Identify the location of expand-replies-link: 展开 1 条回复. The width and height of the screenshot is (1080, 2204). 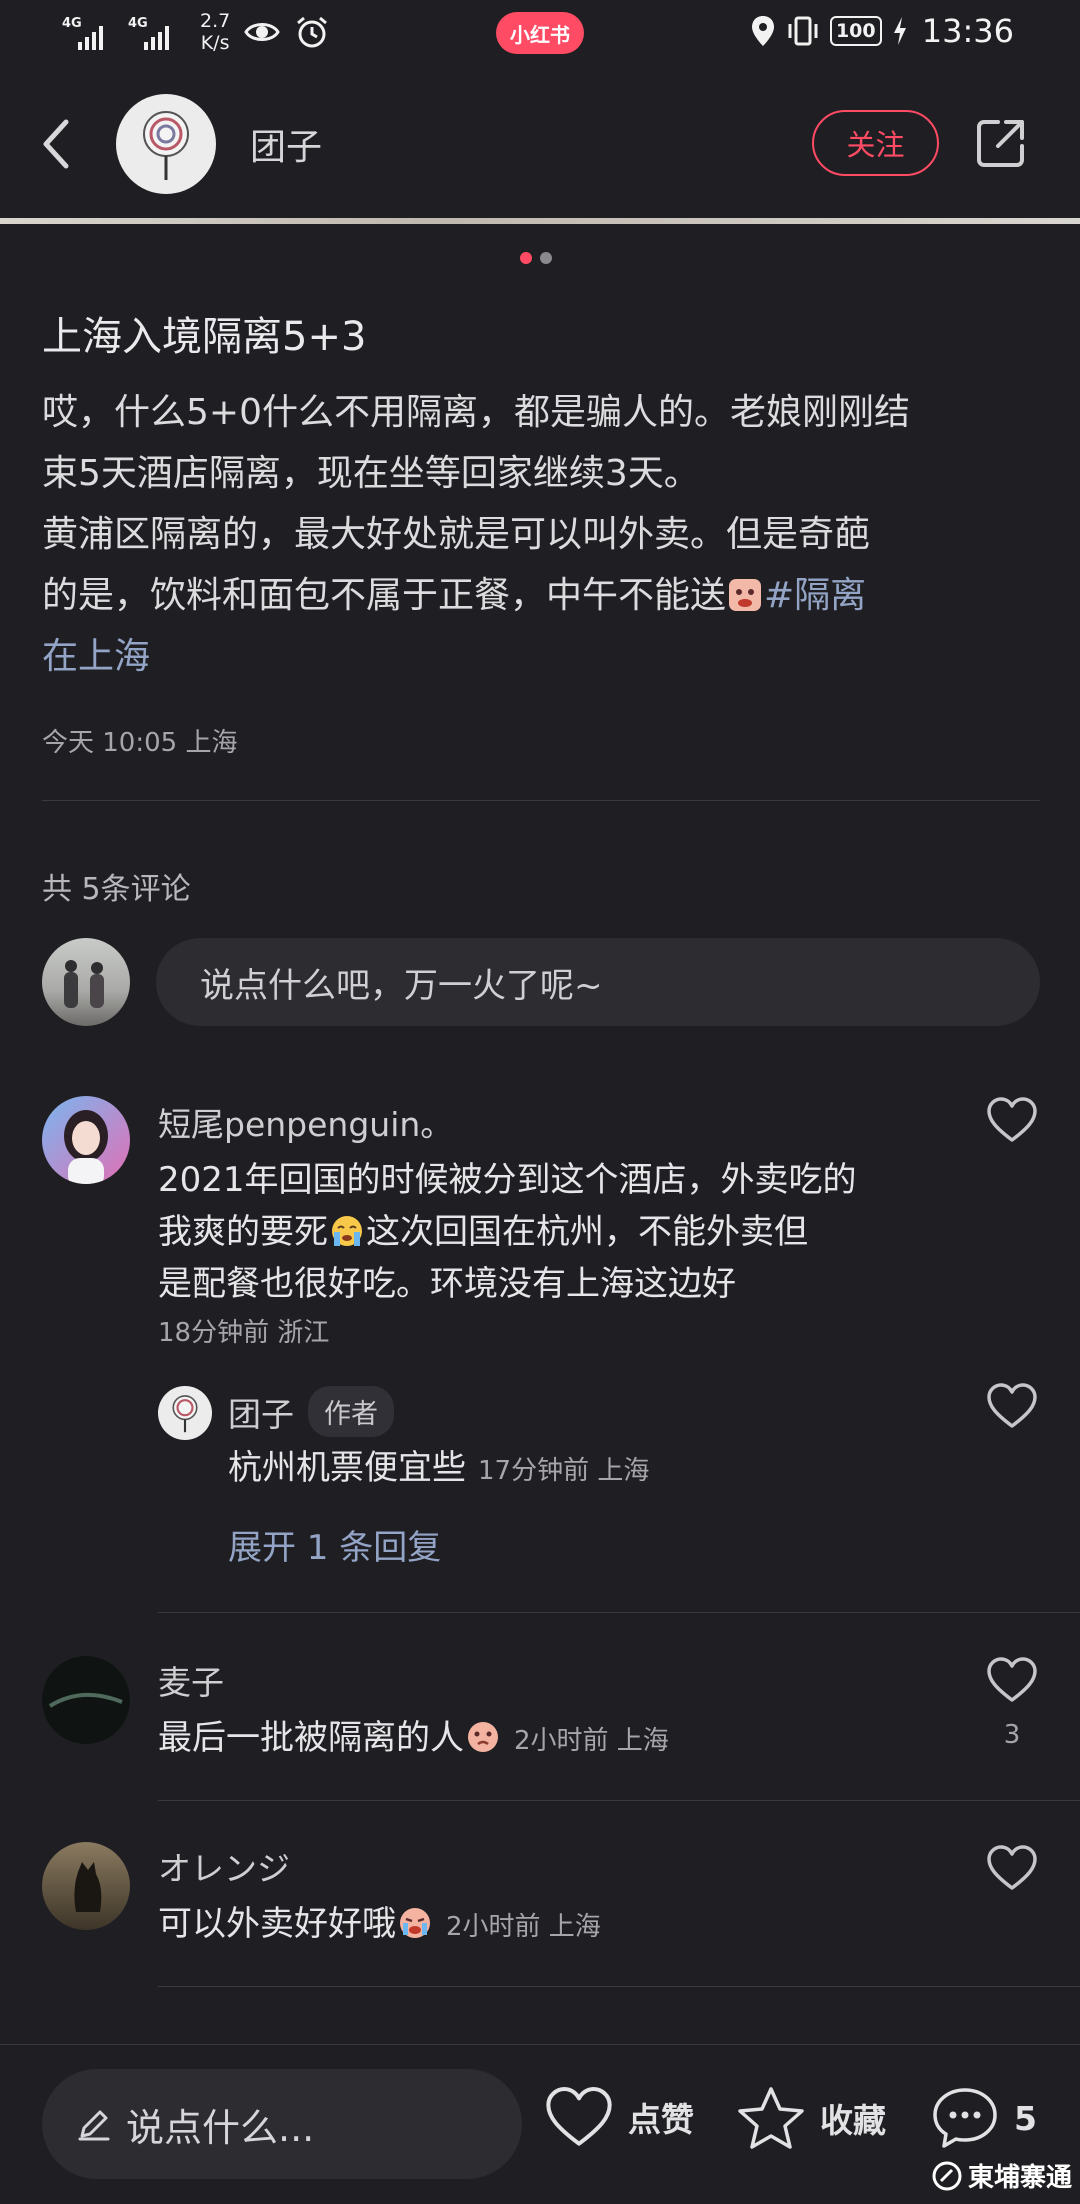
(334, 1544).